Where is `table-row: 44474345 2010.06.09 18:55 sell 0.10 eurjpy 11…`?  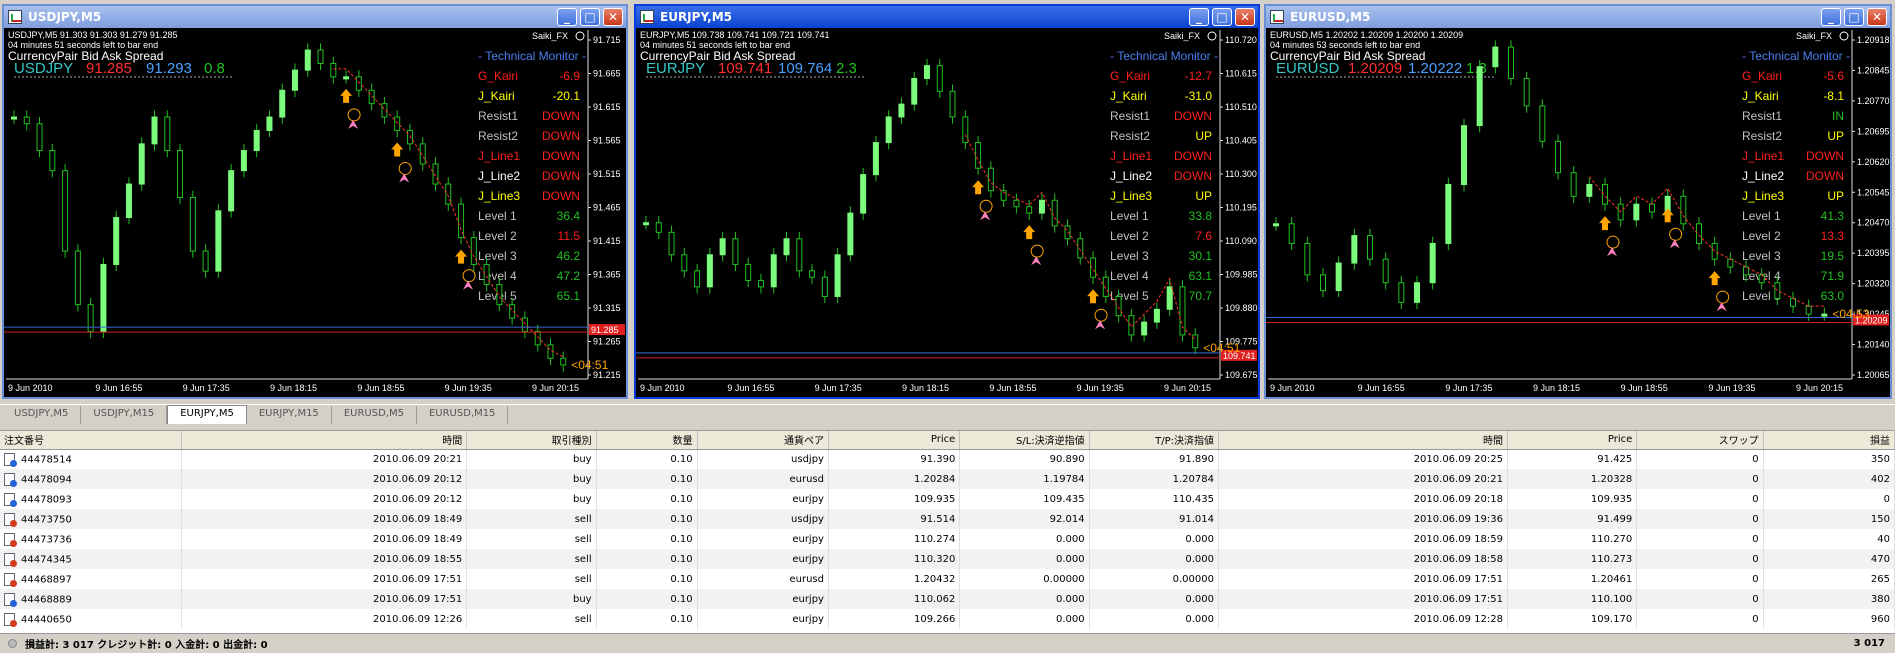
table-row: 44474345 2010.06.09 18:55 sell 0.10 eurjpy 11… is located at coordinates (947, 559).